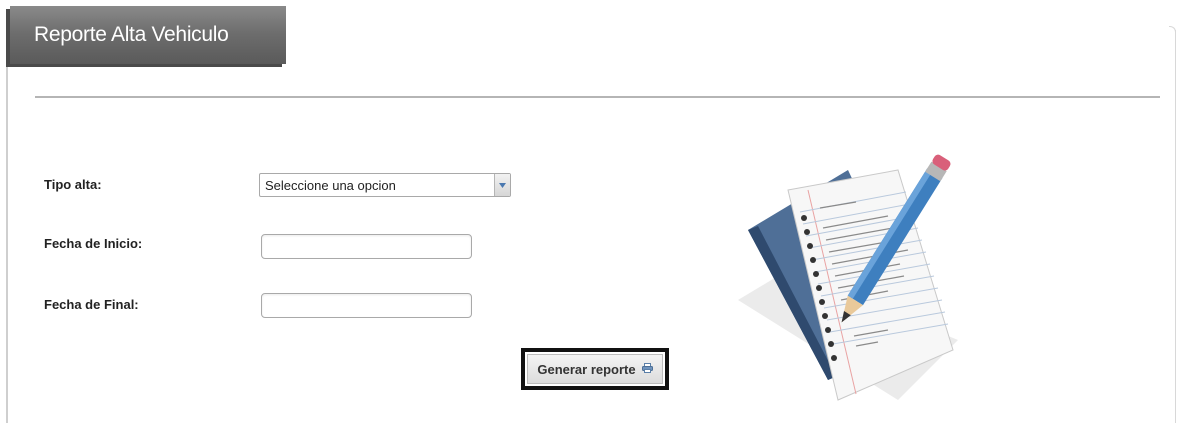 The image size is (1178, 423). What do you see at coordinates (502, 185) in the screenshot?
I see `chevron-down-icon` at bounding box center [502, 185].